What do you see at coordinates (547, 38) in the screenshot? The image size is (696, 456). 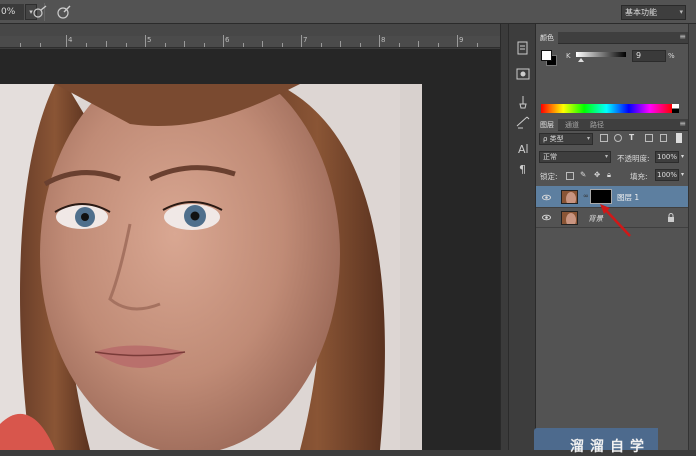 I see `tab-color: 颜色` at bounding box center [547, 38].